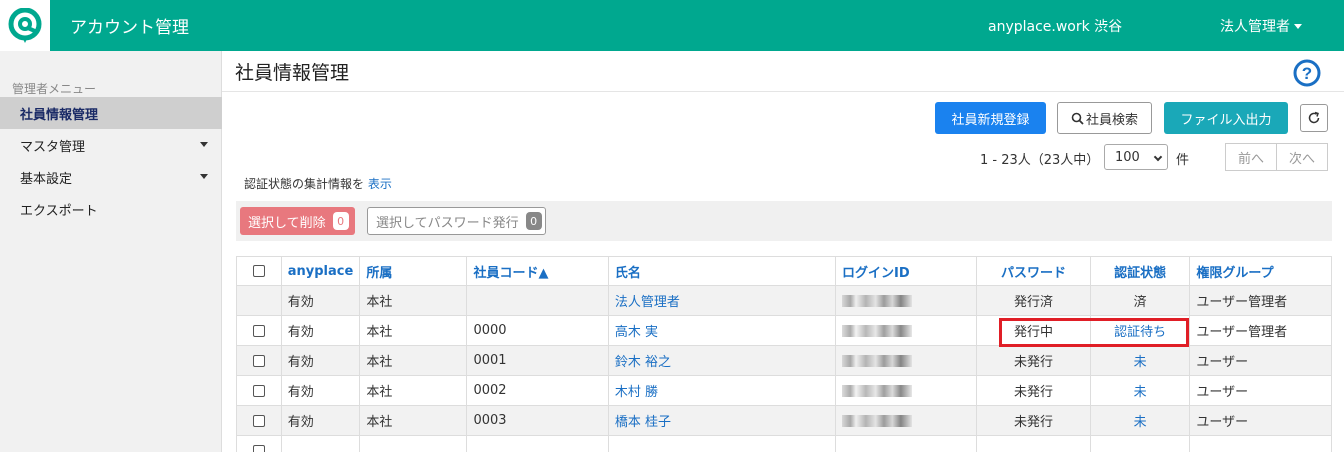 This screenshot has height=452, width=1344. I want to click on column-header: ログインID, so click(906, 271).